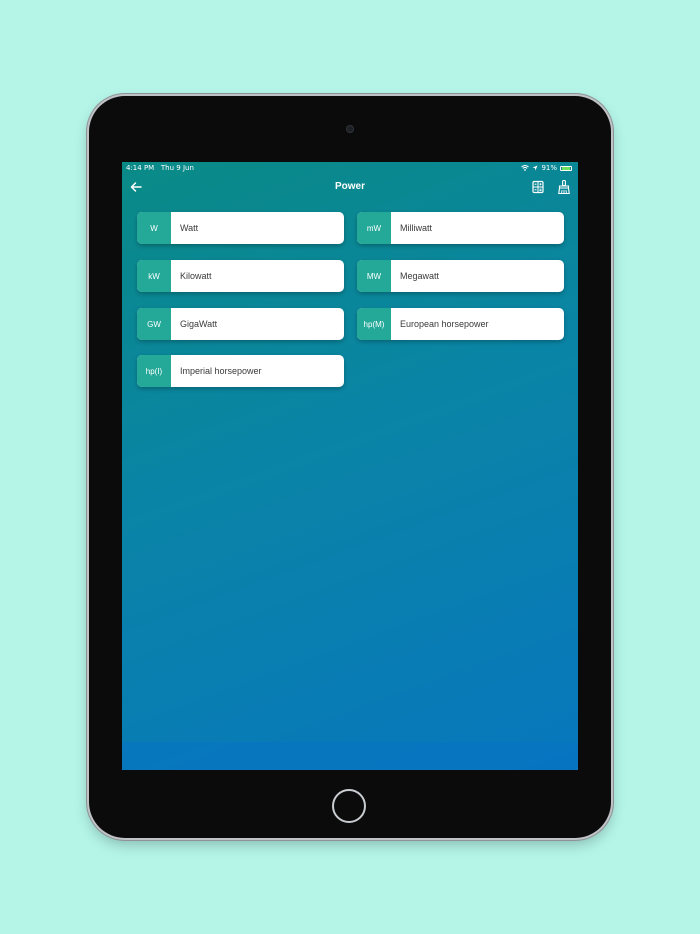 The width and height of the screenshot is (700, 934). Describe the element at coordinates (154, 276) in the screenshot. I see `unit-symbol: kW` at that location.